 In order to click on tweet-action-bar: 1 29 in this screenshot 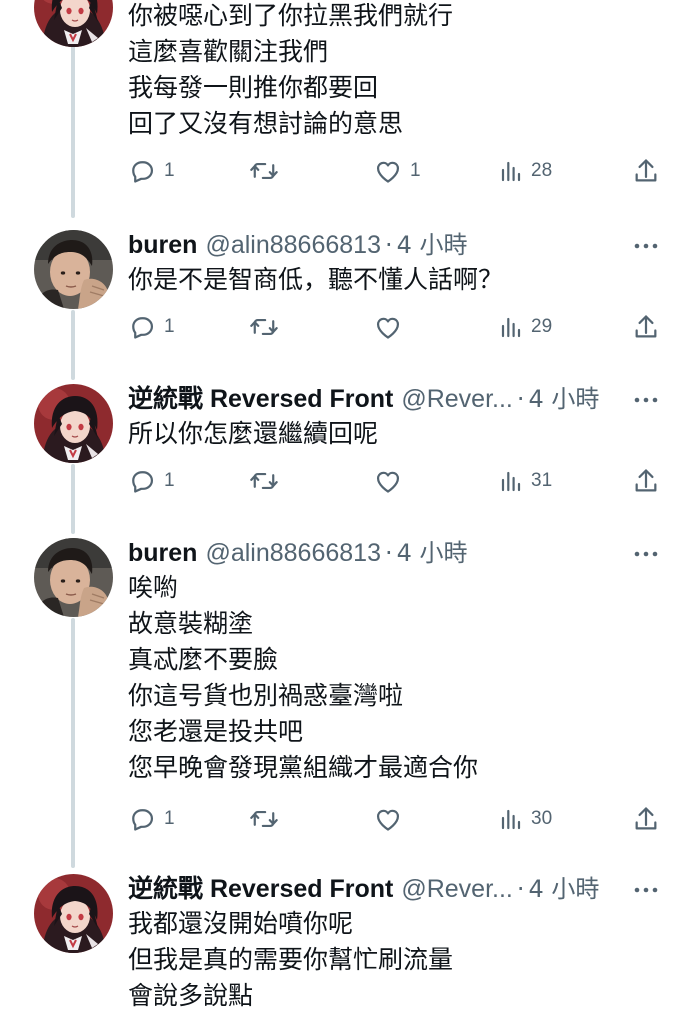, I will do `click(347, 327)`.